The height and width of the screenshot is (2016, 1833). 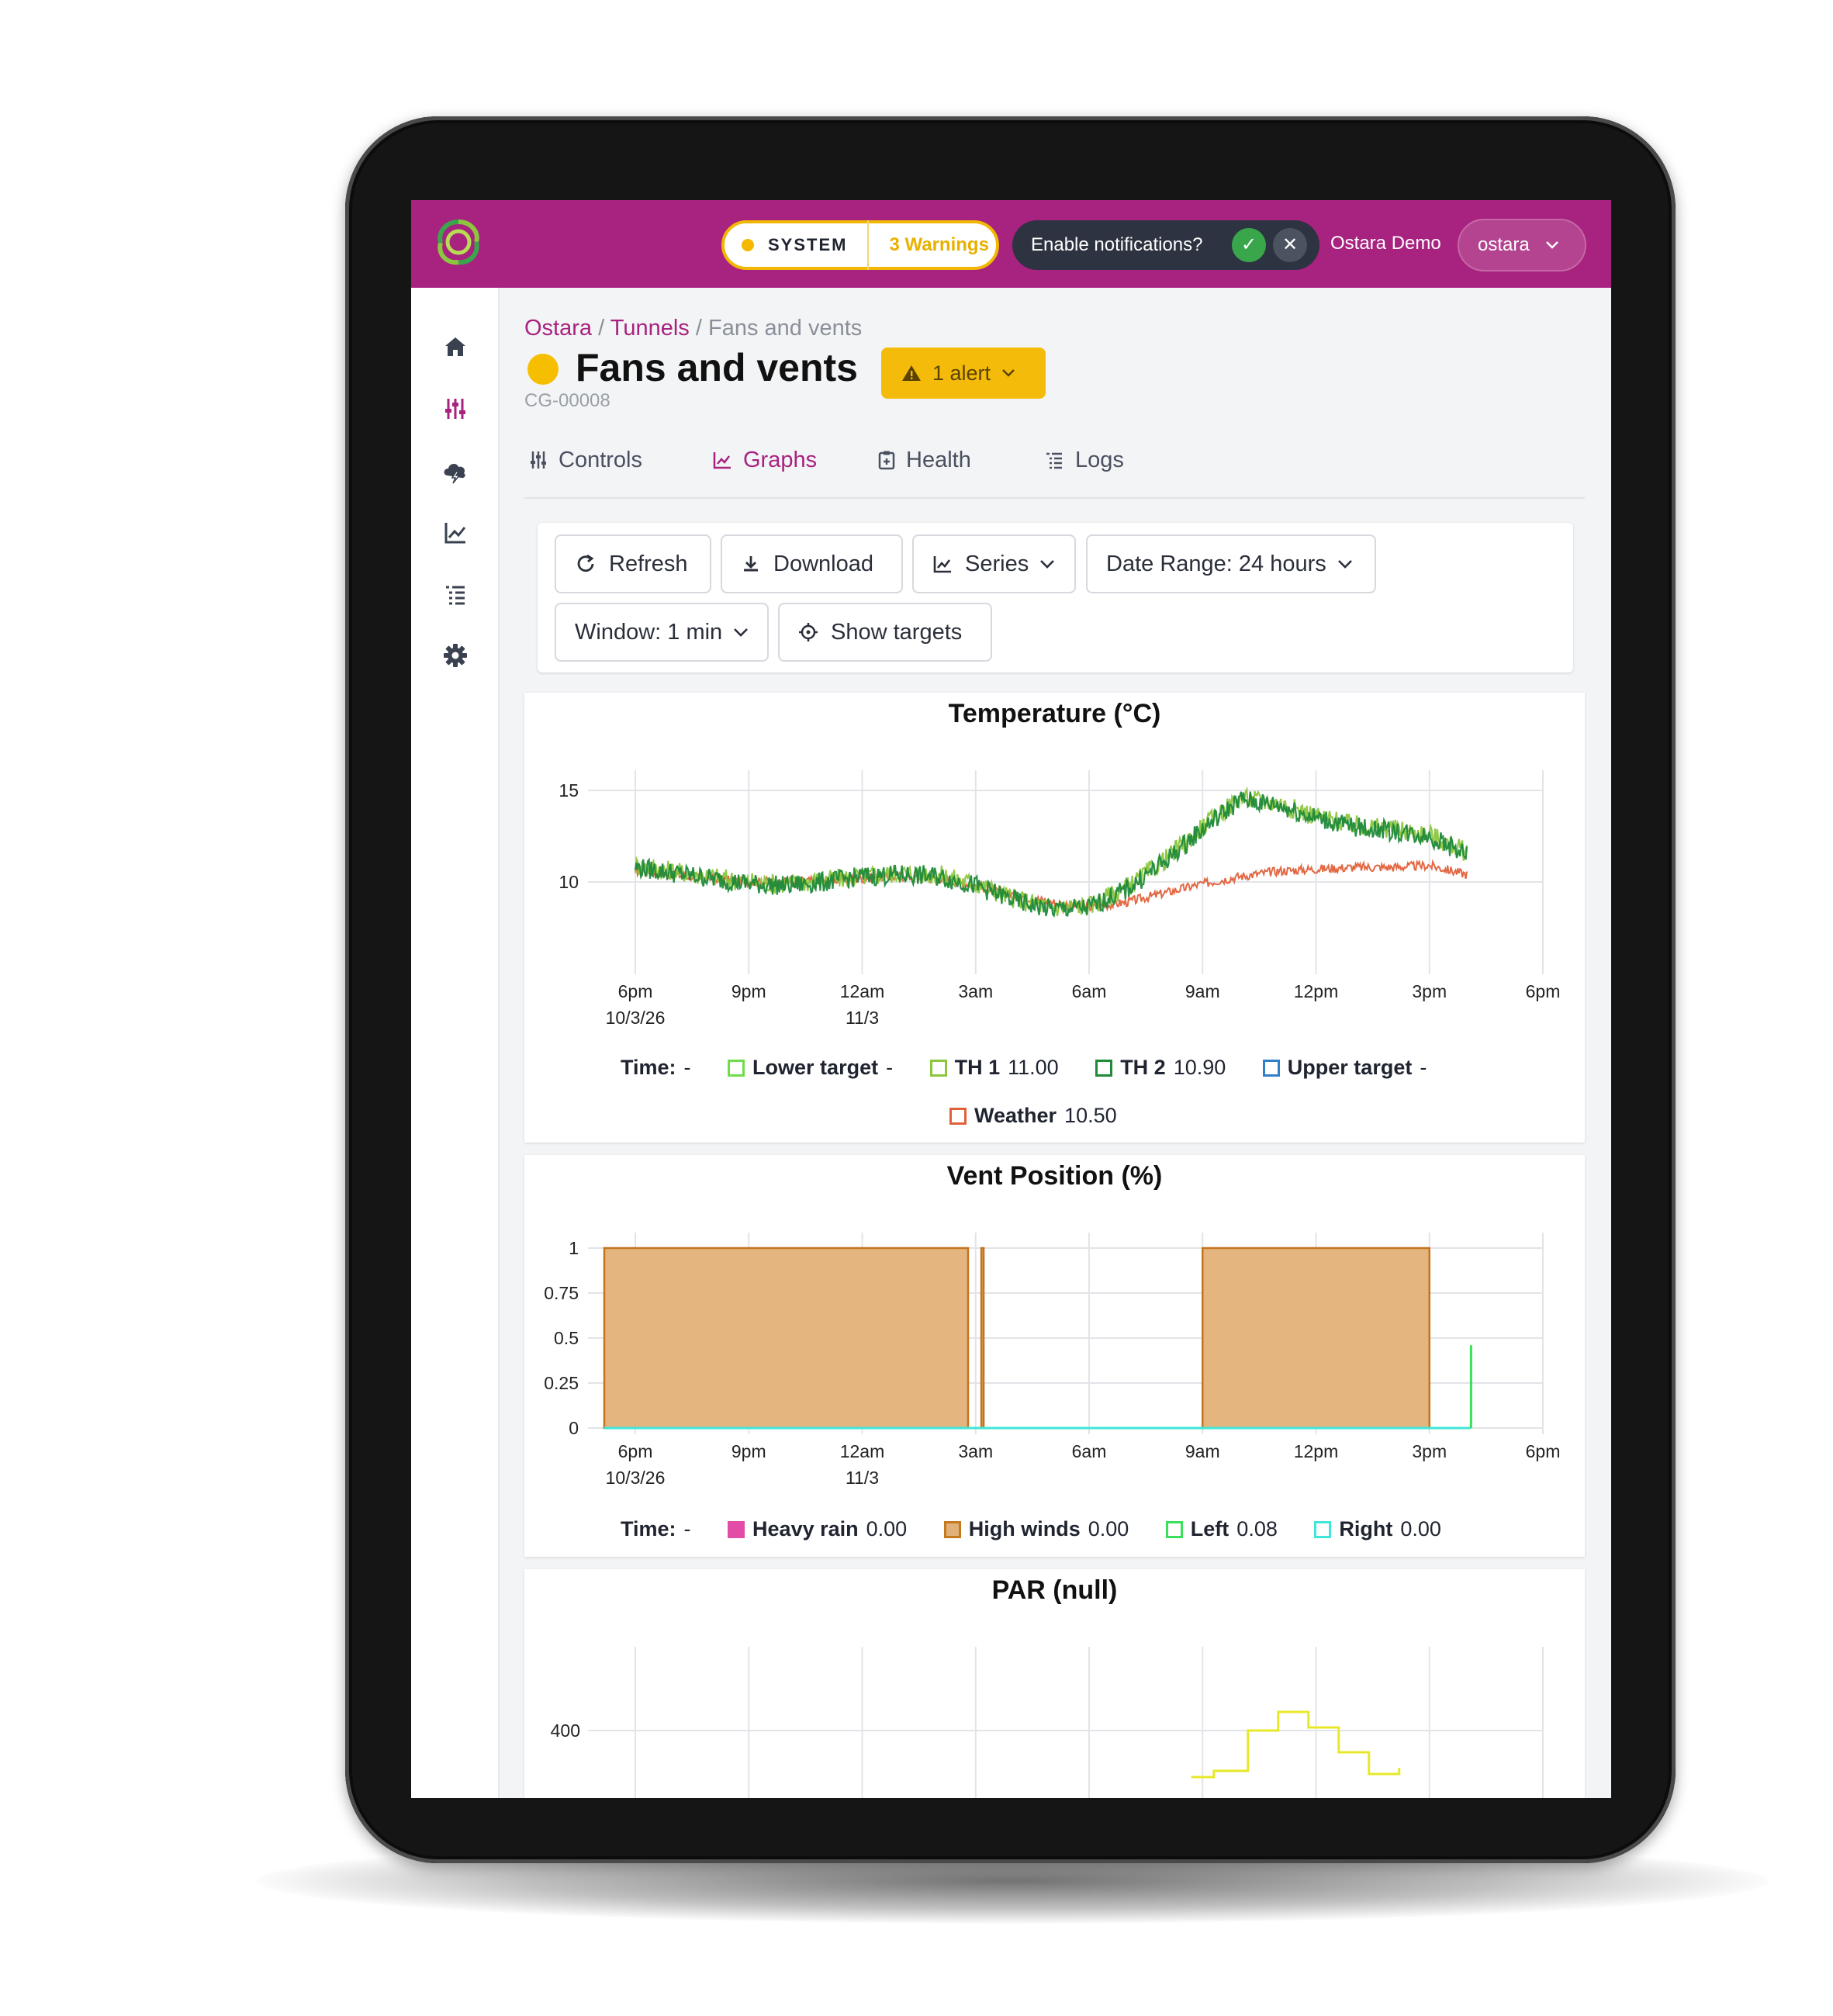 What do you see at coordinates (561, 1383) in the screenshot?
I see `y-tick-label: 0.25` at bounding box center [561, 1383].